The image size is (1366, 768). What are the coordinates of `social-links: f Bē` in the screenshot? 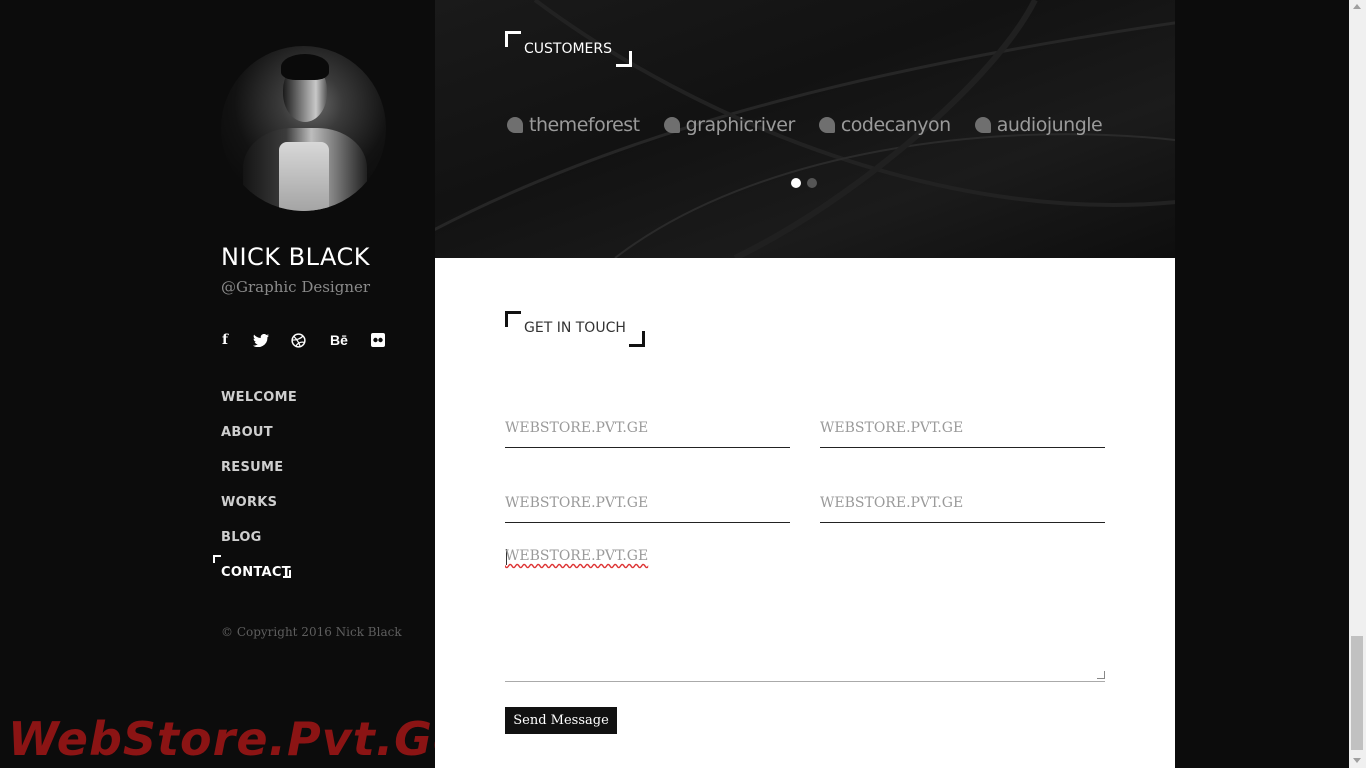 It's located at (303, 340).